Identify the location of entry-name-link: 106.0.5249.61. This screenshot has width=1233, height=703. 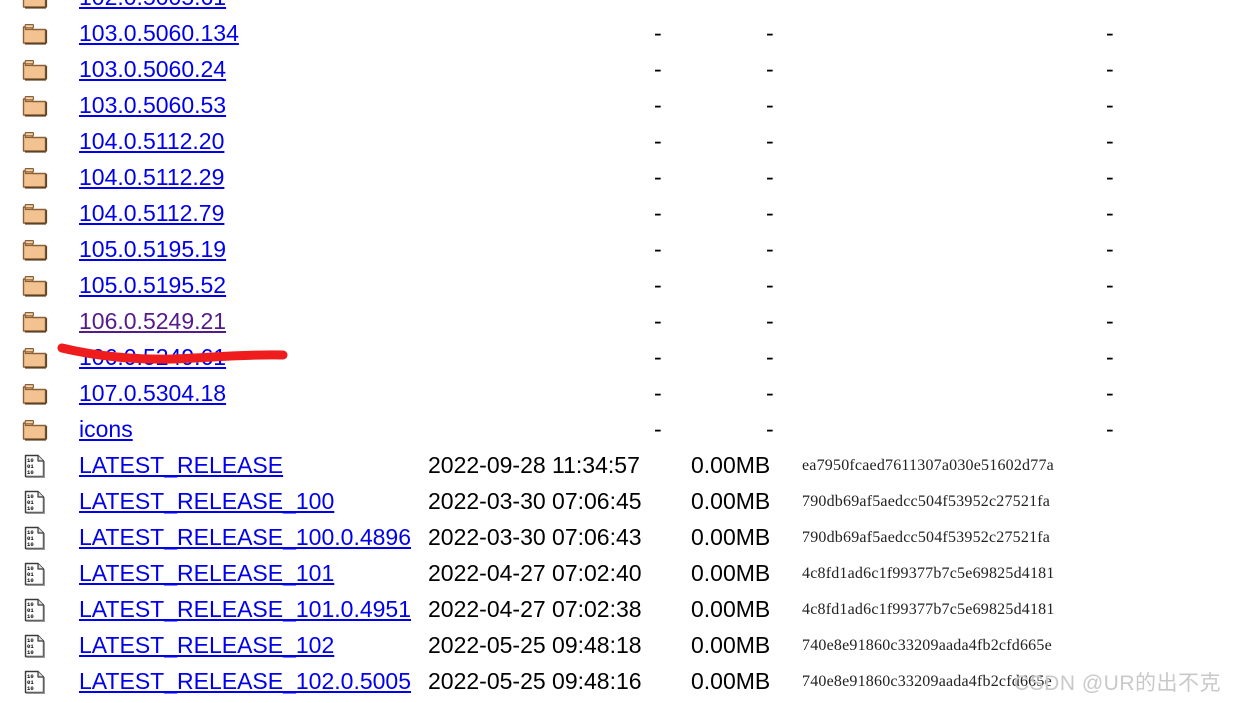
(152, 357).